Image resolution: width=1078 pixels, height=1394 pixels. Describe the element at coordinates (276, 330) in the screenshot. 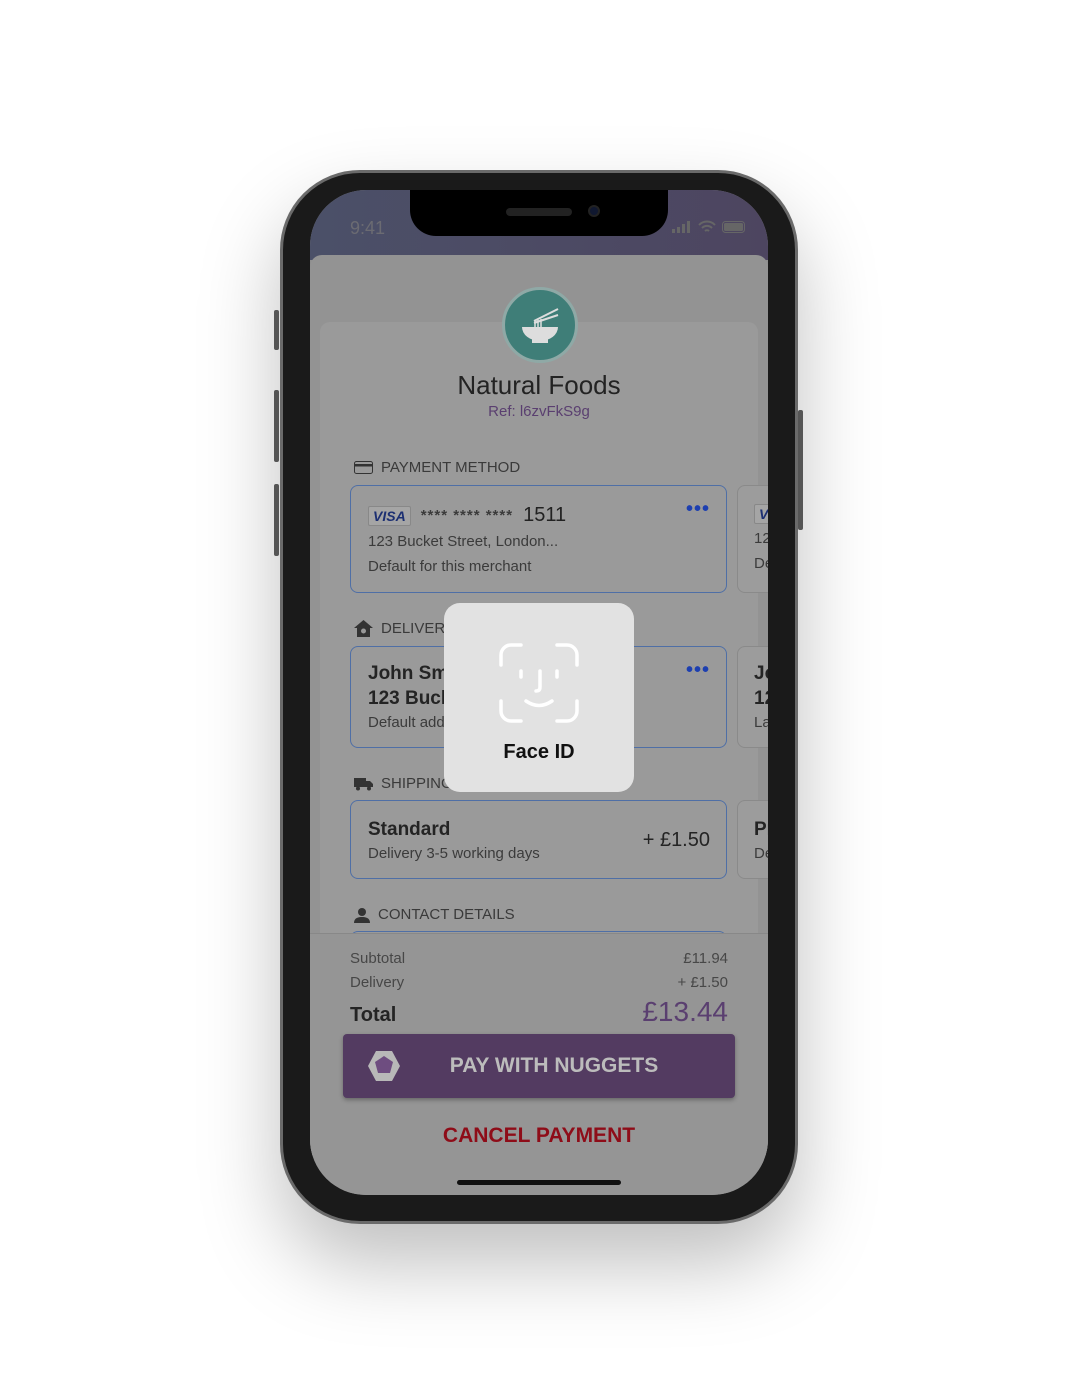

I see `mute-switch` at that location.